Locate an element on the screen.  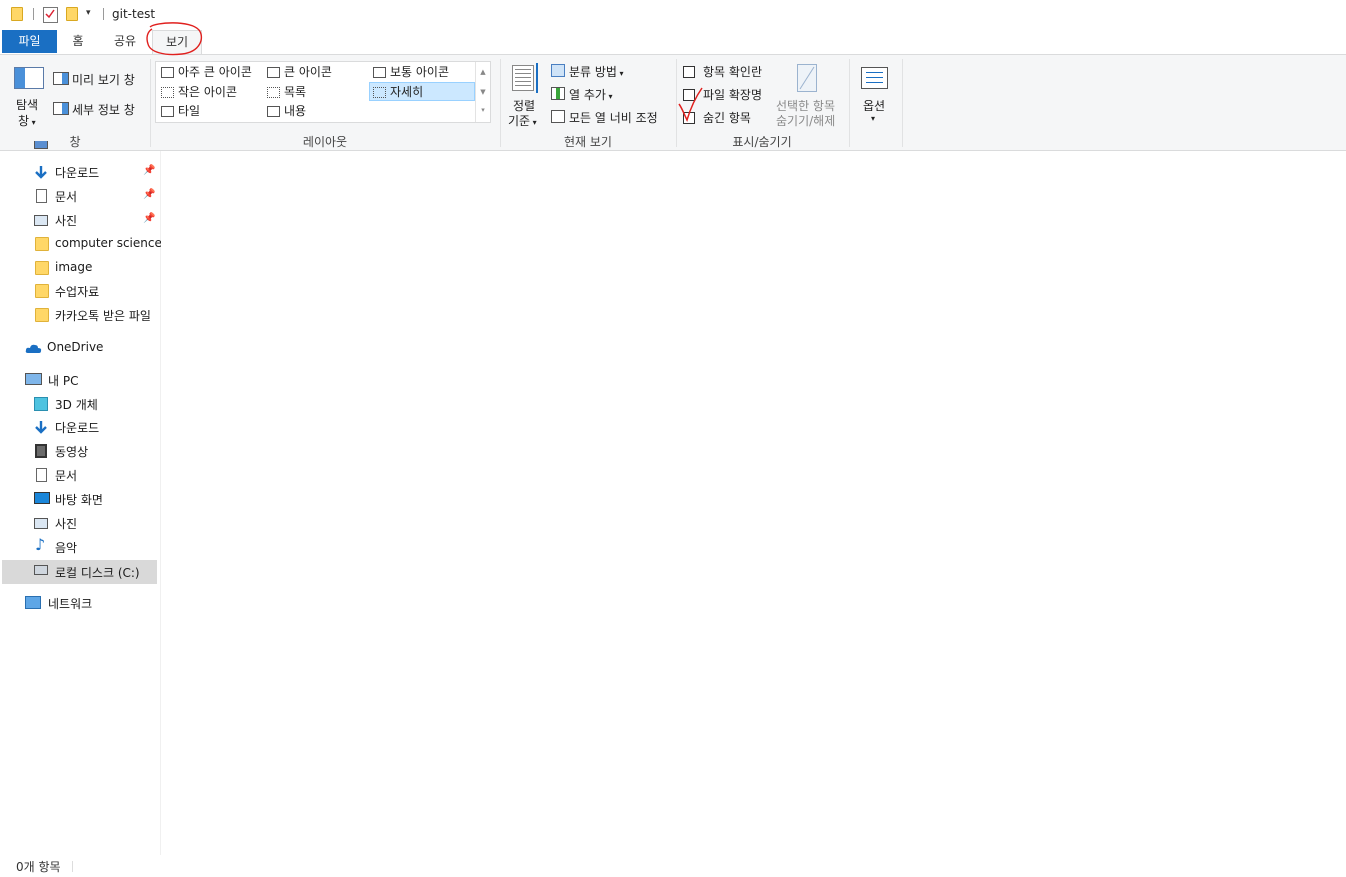
nav-item-folder: 카카오톡 받은 파일 is located at coordinates (79, 315).